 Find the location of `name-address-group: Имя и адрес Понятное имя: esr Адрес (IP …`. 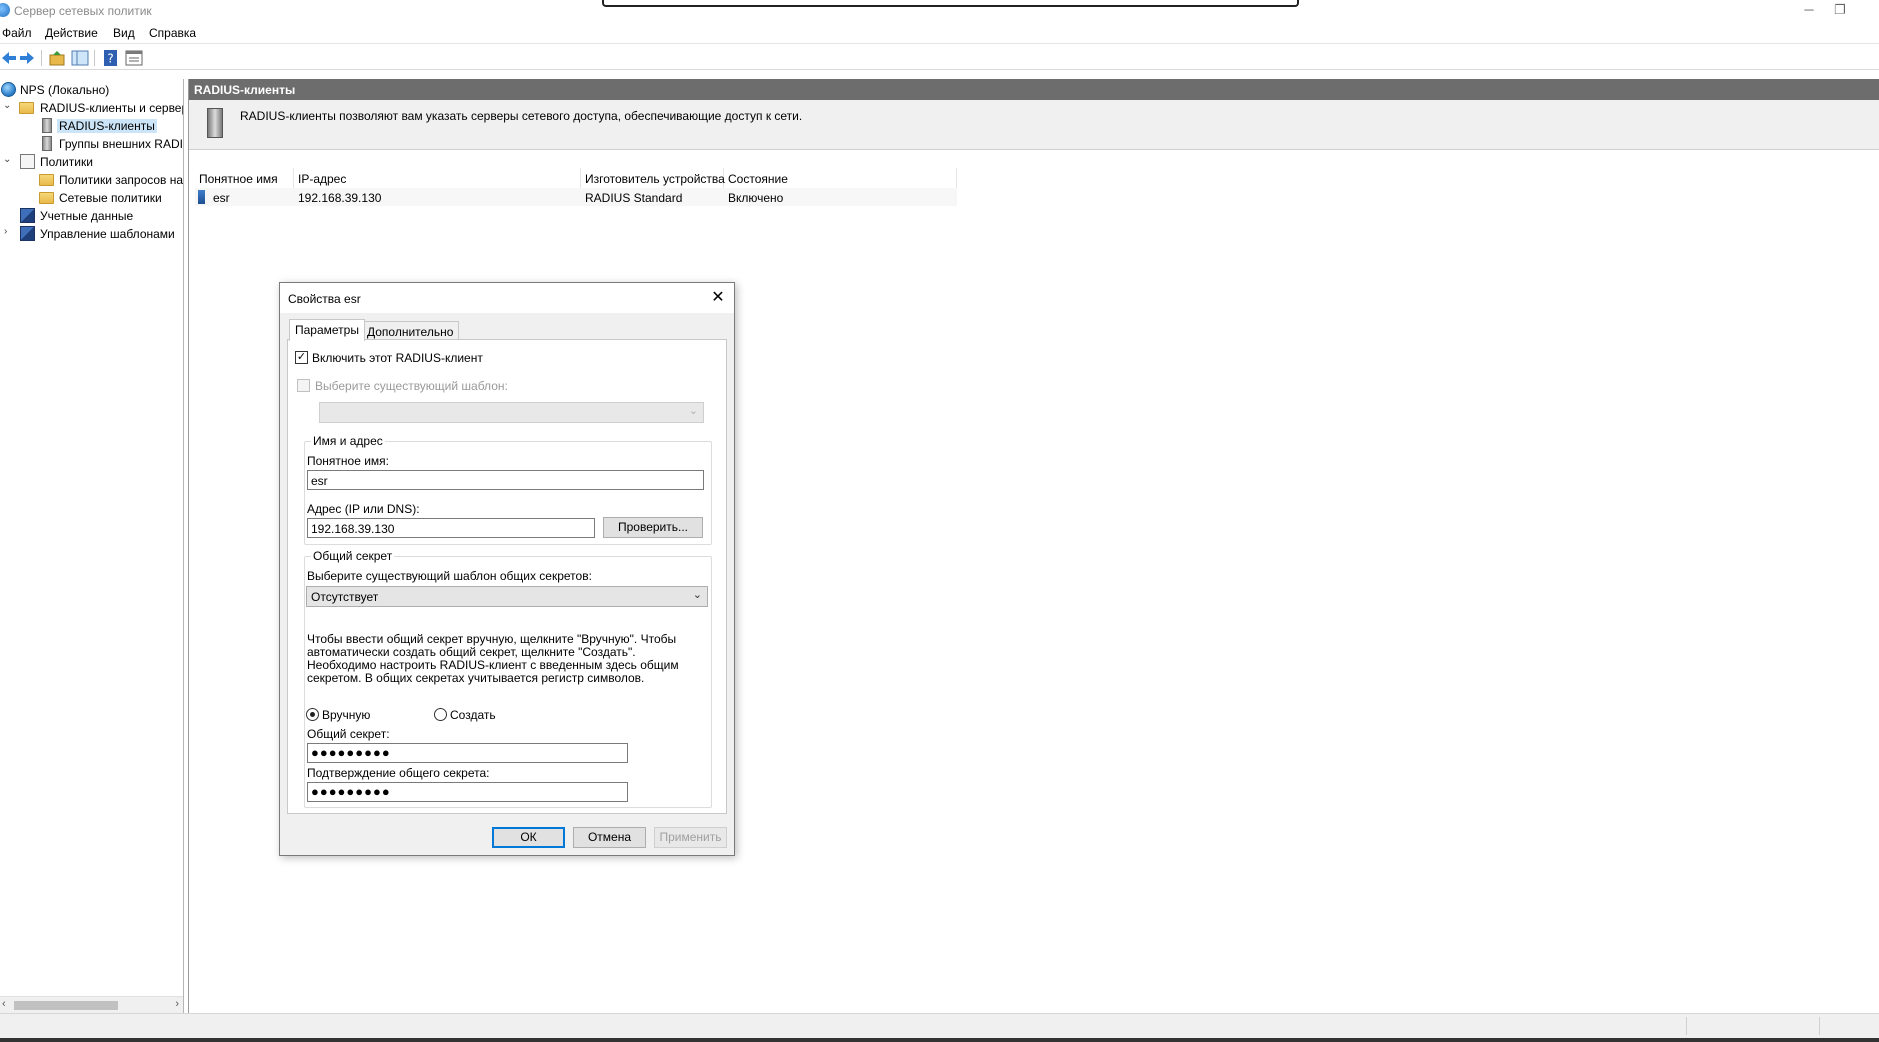

name-address-group: Имя и адрес Понятное имя: esr Адрес (IP … is located at coordinates (508, 489).